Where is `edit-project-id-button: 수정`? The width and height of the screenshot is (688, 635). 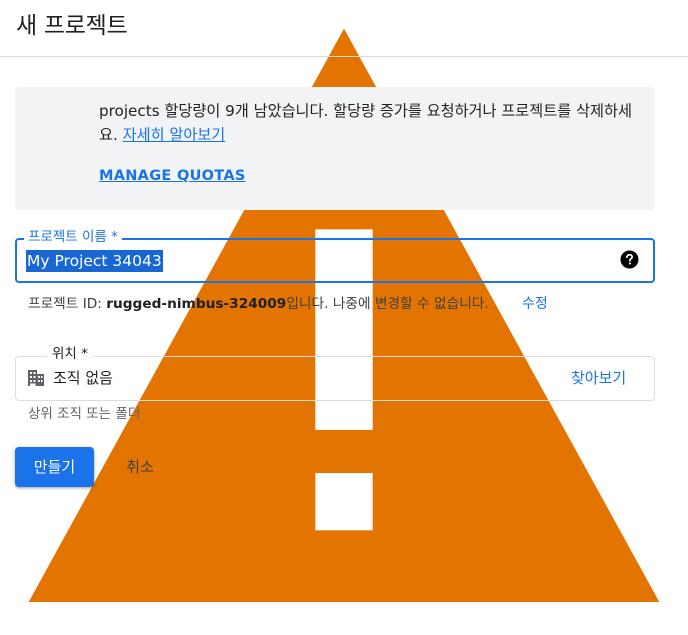
edit-project-id-button: 수정 is located at coordinates (535, 304).